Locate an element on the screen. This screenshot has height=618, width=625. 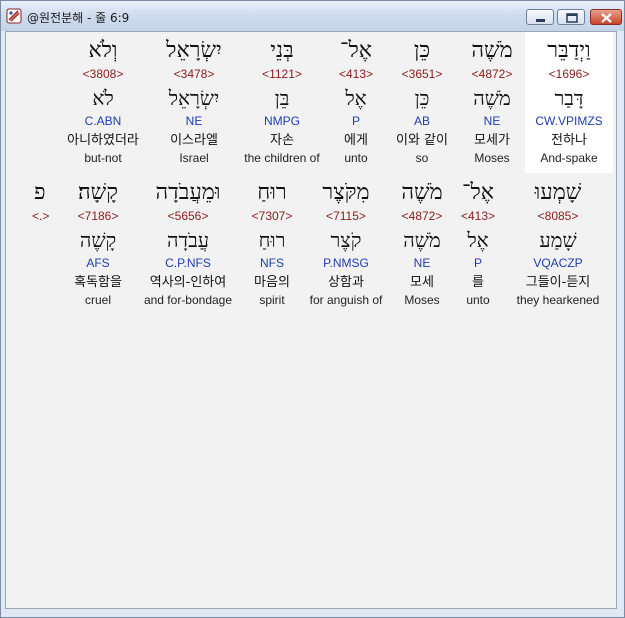
hebrew-word: פ is located at coordinates (40, 192).